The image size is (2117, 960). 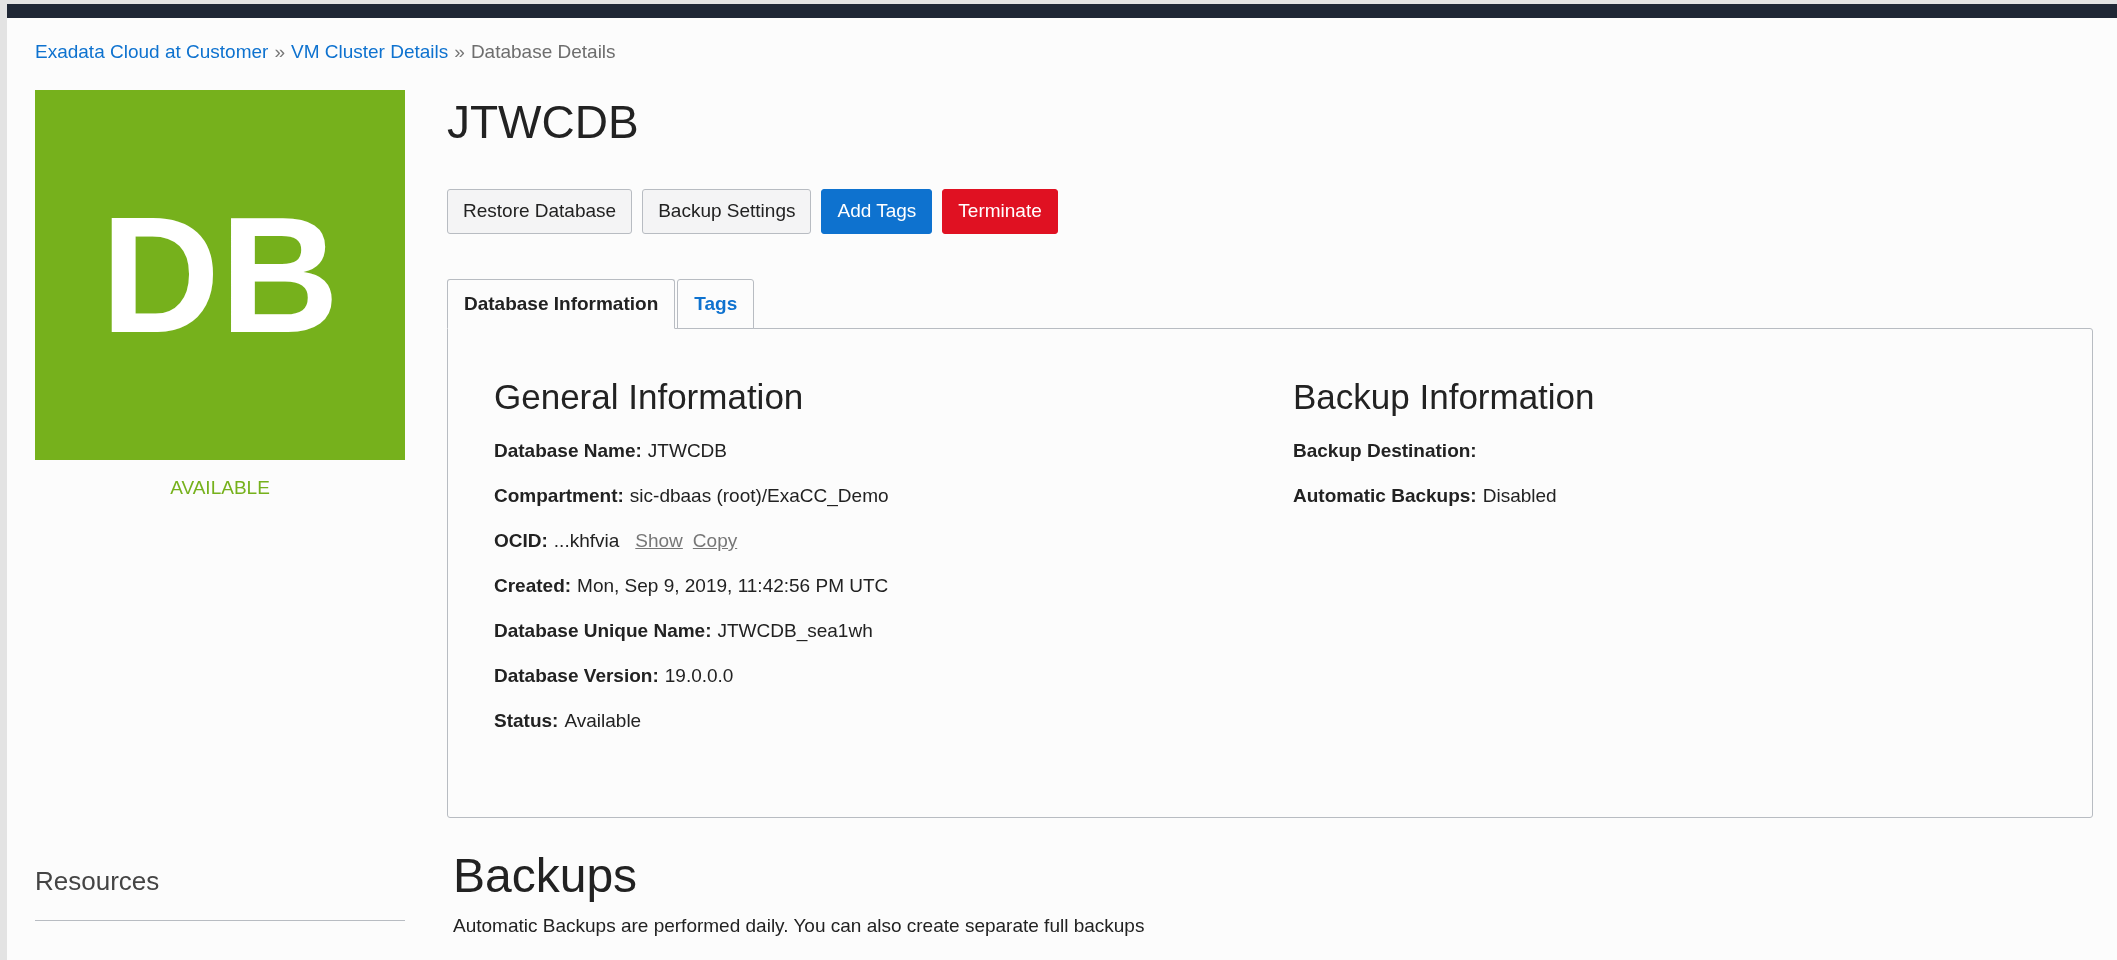 What do you see at coordinates (545, 876) in the screenshot?
I see `backups-heading: Backups` at bounding box center [545, 876].